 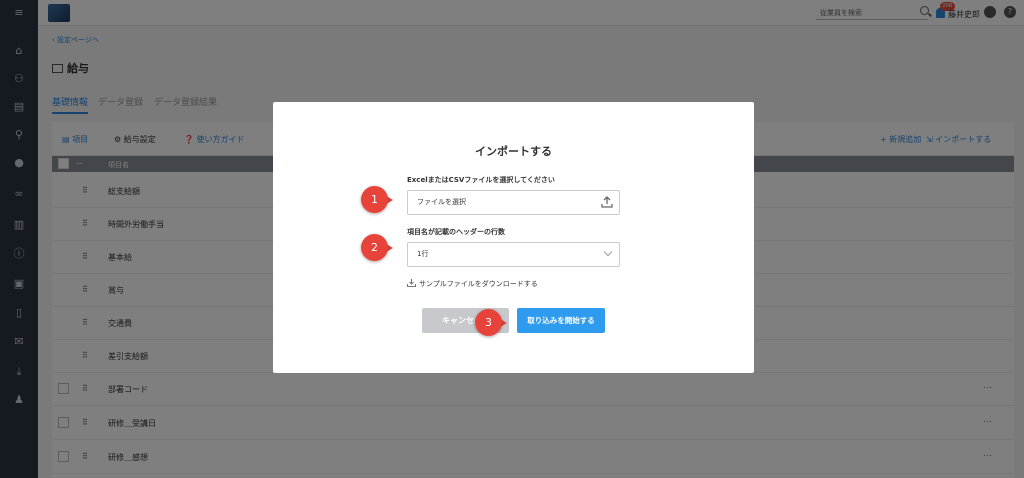 What do you see at coordinates (478, 284) in the screenshot?
I see `sample-download-label: サンプルファイルをダウンロードする` at bounding box center [478, 284].